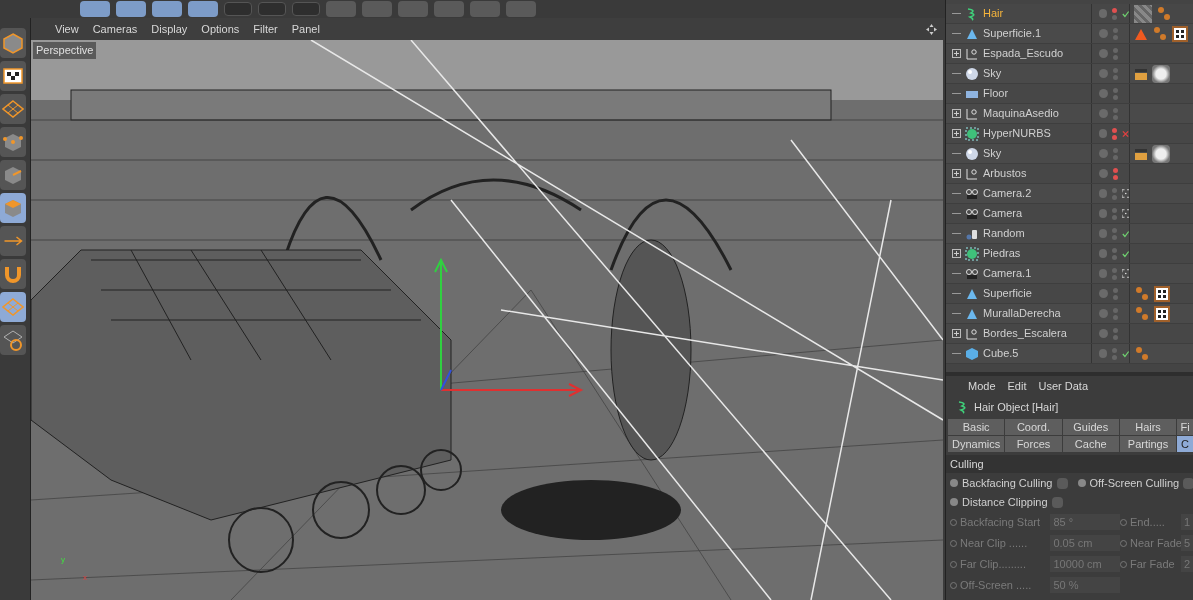 This screenshot has width=1193, height=600. Describe the element at coordinates (972, 273) in the screenshot. I see `camera-icon` at that location.